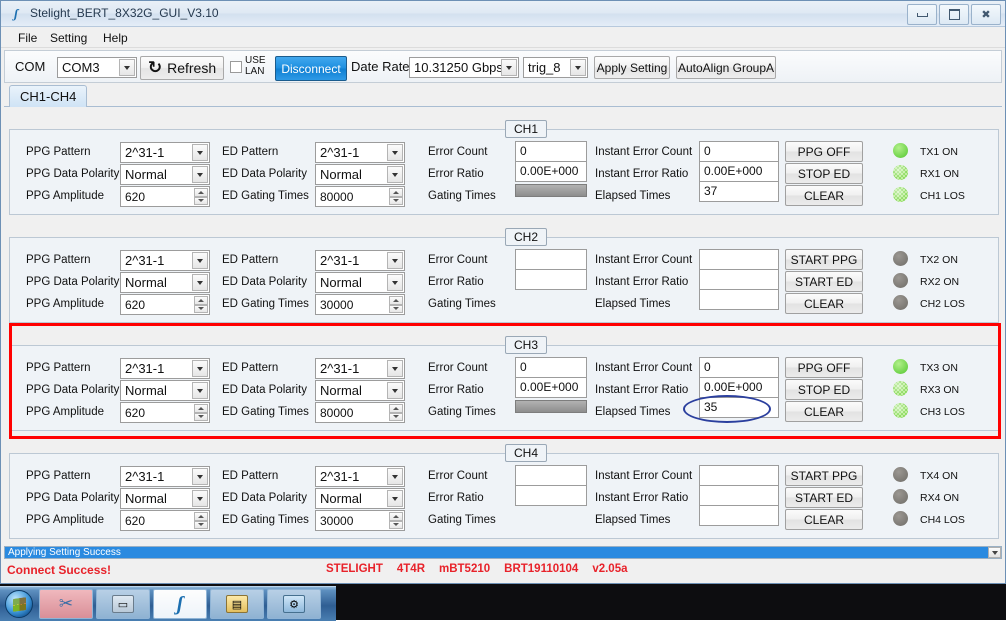 This screenshot has height=621, width=1006. Describe the element at coordinates (726, 67) in the screenshot. I see `autoalign-groupa-button: AutoAlign GroupA` at that location.